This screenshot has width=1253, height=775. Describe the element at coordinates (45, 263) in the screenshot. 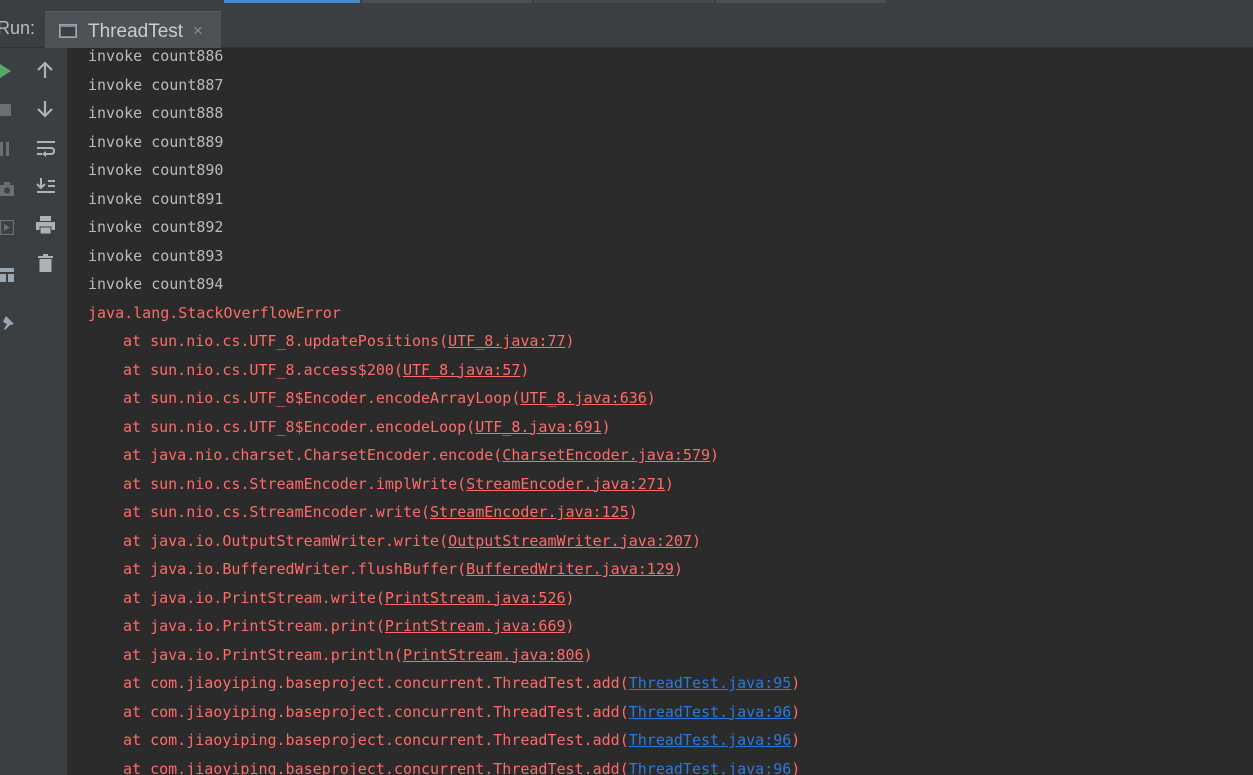

I see `trash-icon` at that location.